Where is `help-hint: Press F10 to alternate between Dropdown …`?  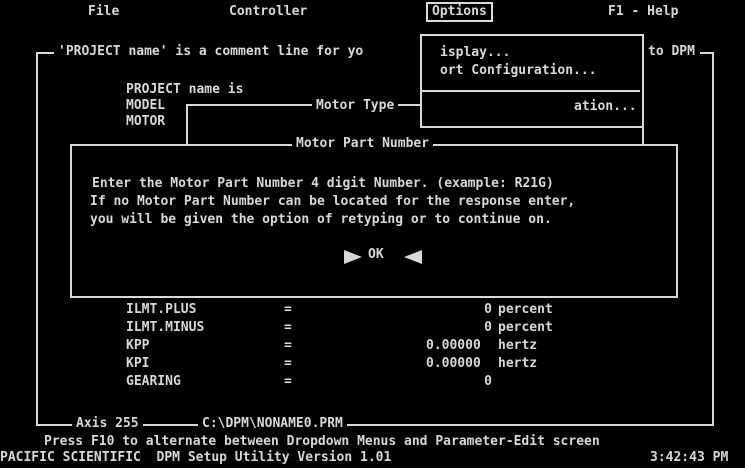 help-hint: Press F10 to alternate between Dropdown … is located at coordinates (322, 441).